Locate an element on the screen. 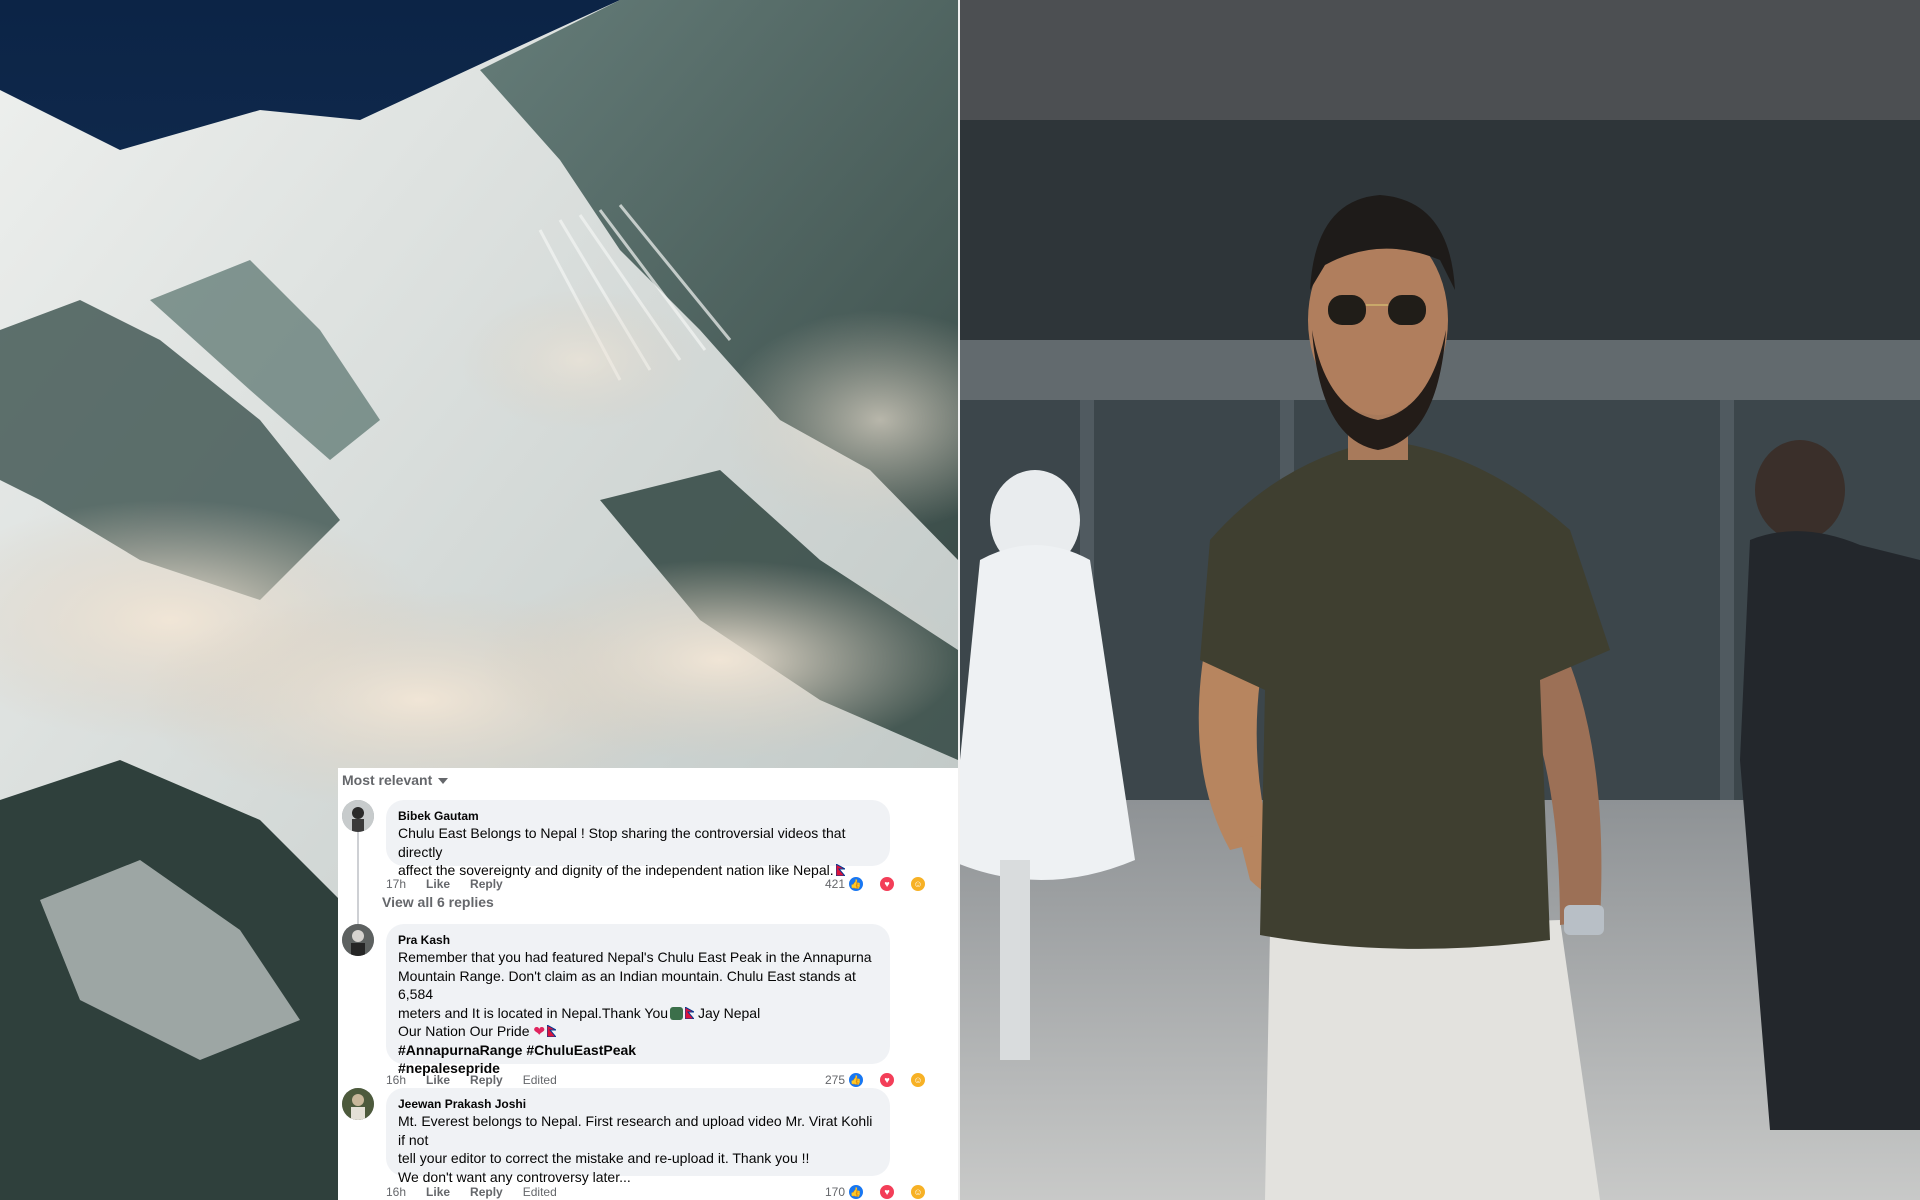 This screenshot has height=1200, width=1920. reactions-summary: 275 👍 ♥ ☺ is located at coordinates (885, 1080).